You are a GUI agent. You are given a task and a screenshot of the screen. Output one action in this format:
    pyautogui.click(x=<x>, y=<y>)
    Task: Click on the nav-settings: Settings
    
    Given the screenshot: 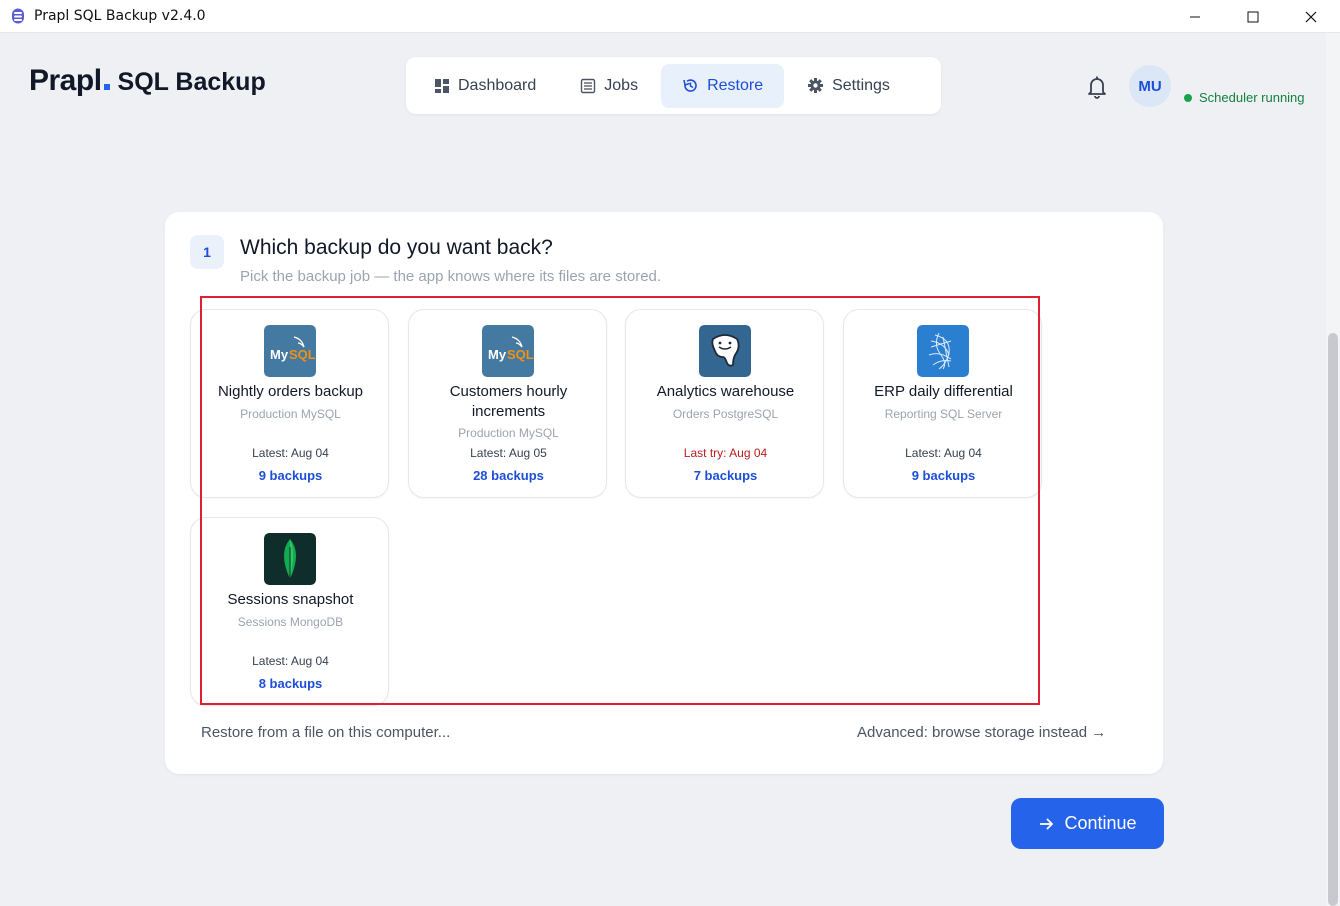 What is the action you would take?
    pyautogui.click(x=848, y=86)
    